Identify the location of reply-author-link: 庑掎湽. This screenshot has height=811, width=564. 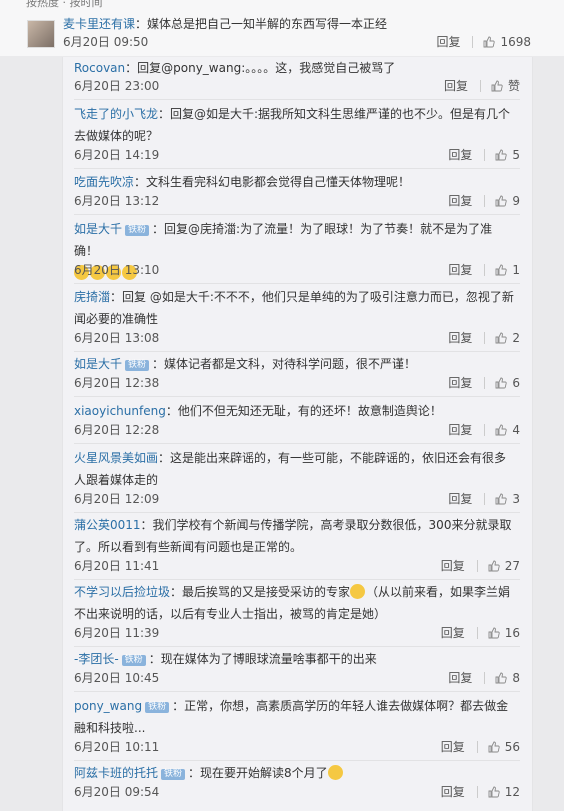
(92, 297).